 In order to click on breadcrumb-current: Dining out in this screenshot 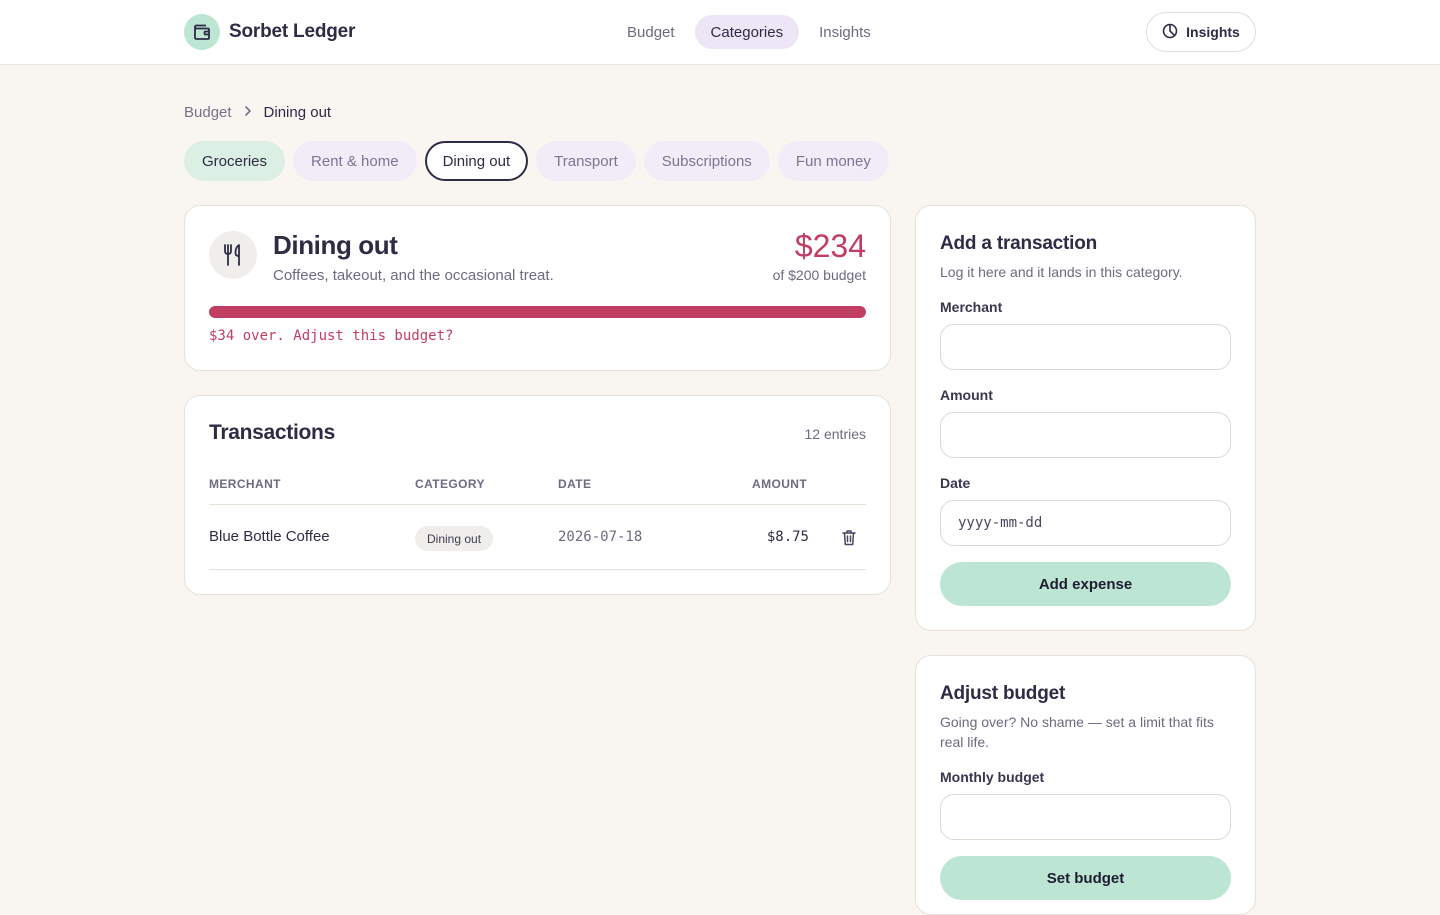, I will do `click(297, 112)`.